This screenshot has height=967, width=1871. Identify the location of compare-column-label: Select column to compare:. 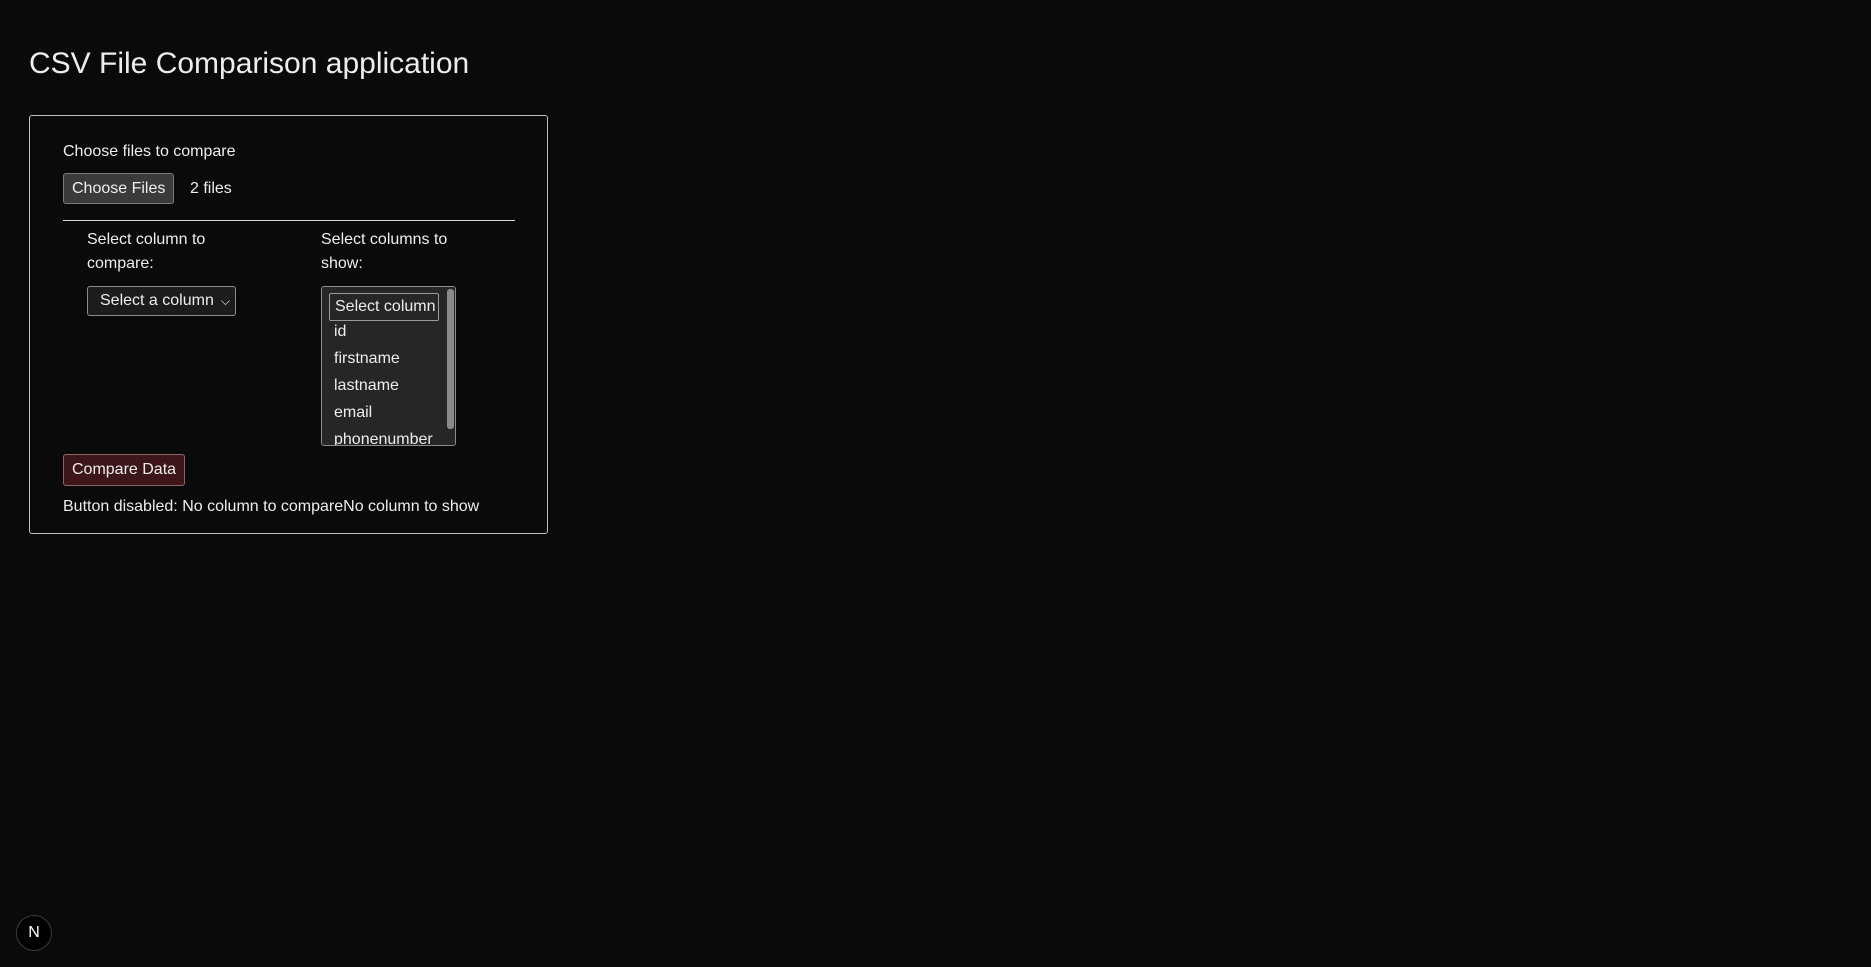
(146, 251).